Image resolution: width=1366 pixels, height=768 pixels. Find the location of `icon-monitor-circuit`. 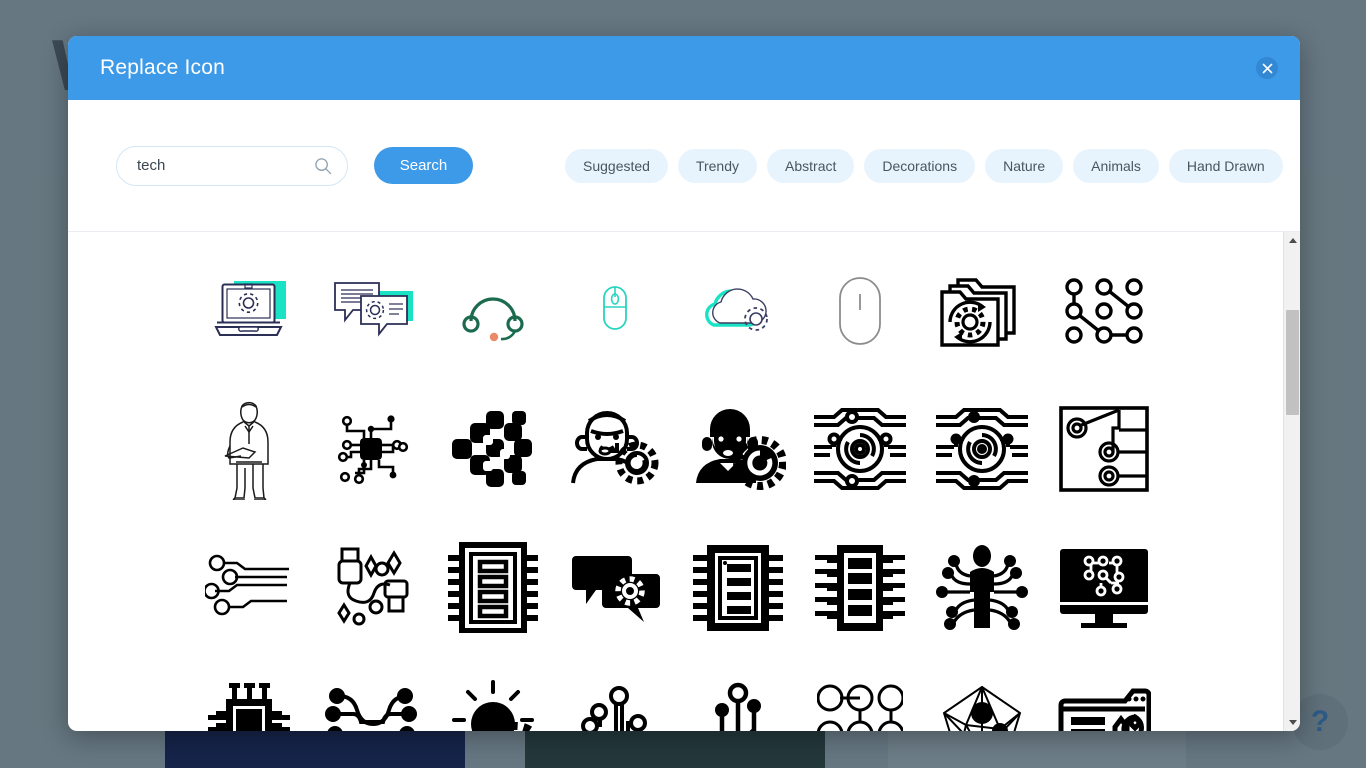

icon-monitor-circuit is located at coordinates (1104, 587).